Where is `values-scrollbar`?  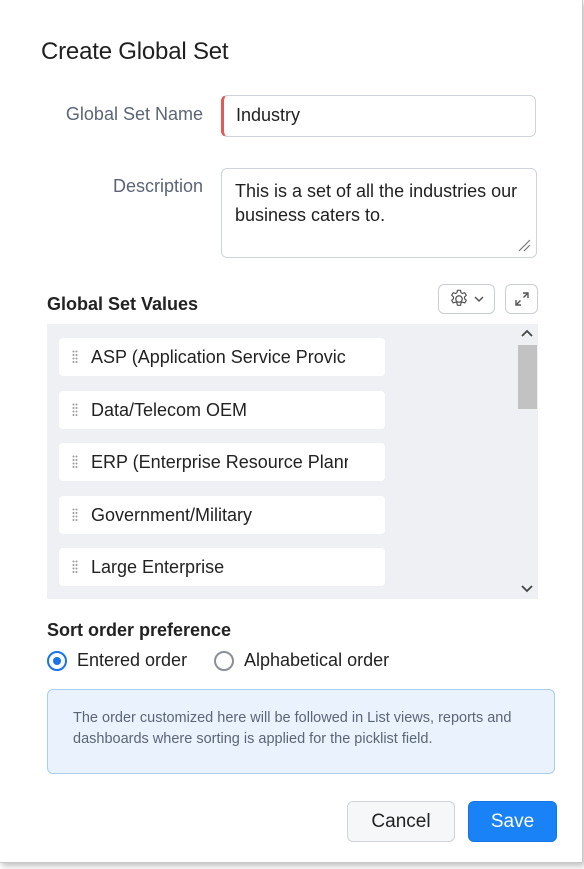
values-scrollbar is located at coordinates (527, 461).